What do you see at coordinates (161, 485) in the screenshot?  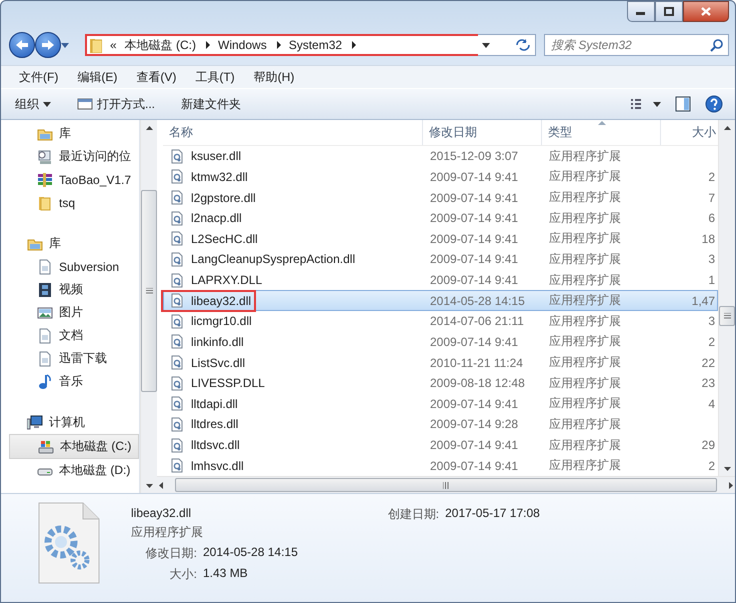 I see `scroll-left-icon` at bounding box center [161, 485].